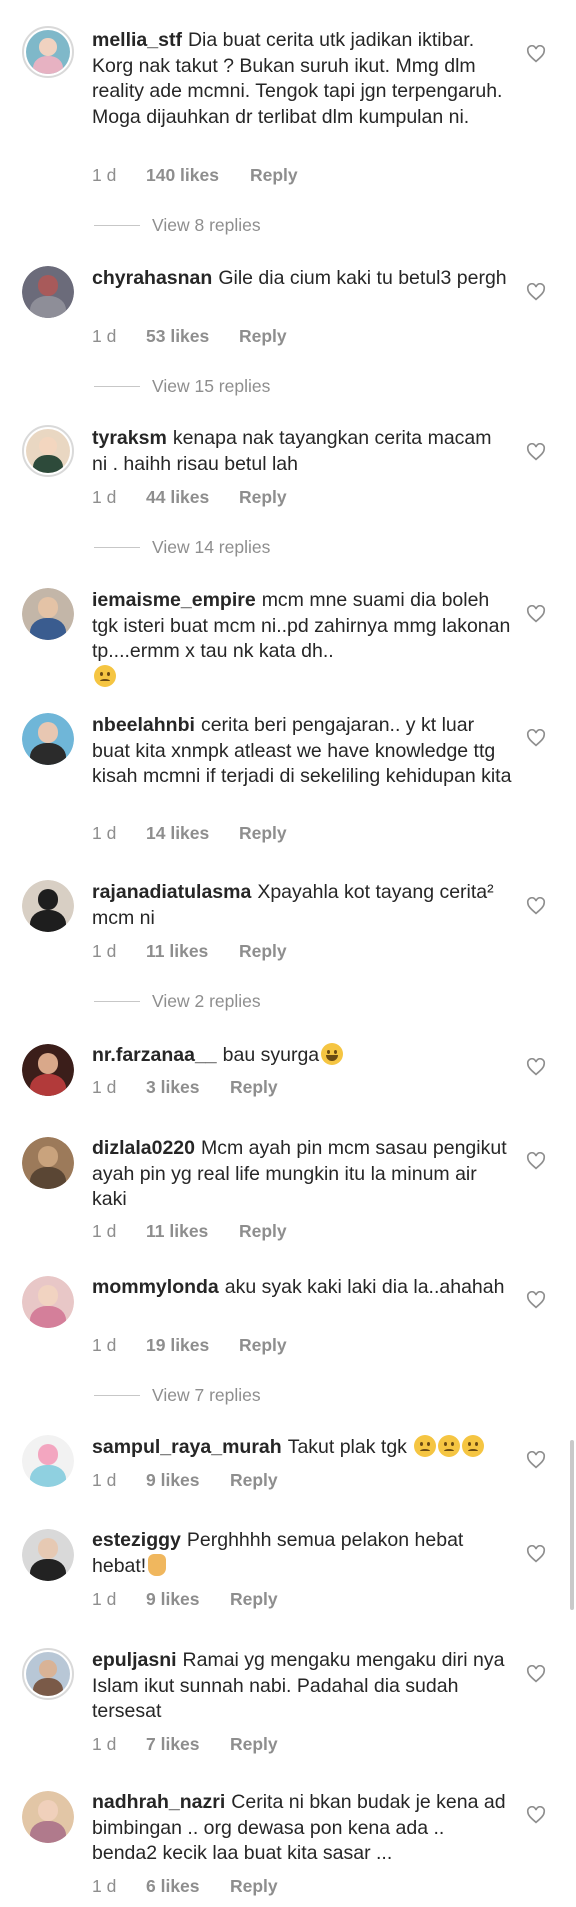  What do you see at coordinates (177, 833) in the screenshot?
I see `comment-likes: 14 likes` at bounding box center [177, 833].